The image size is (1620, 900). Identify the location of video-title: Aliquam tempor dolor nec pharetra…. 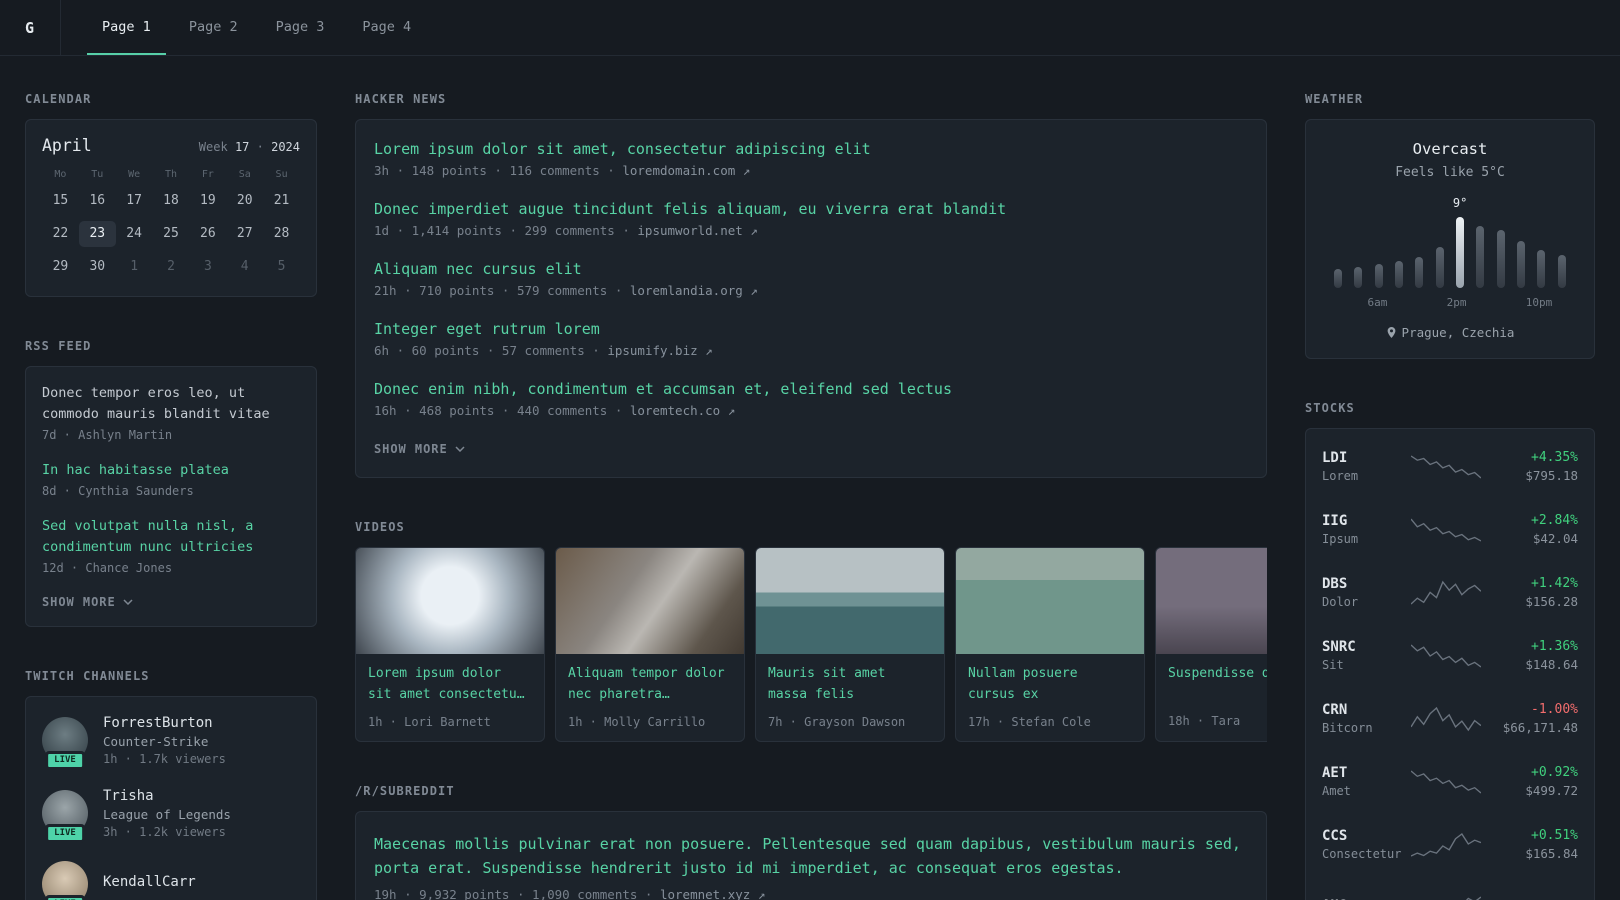
(650, 685).